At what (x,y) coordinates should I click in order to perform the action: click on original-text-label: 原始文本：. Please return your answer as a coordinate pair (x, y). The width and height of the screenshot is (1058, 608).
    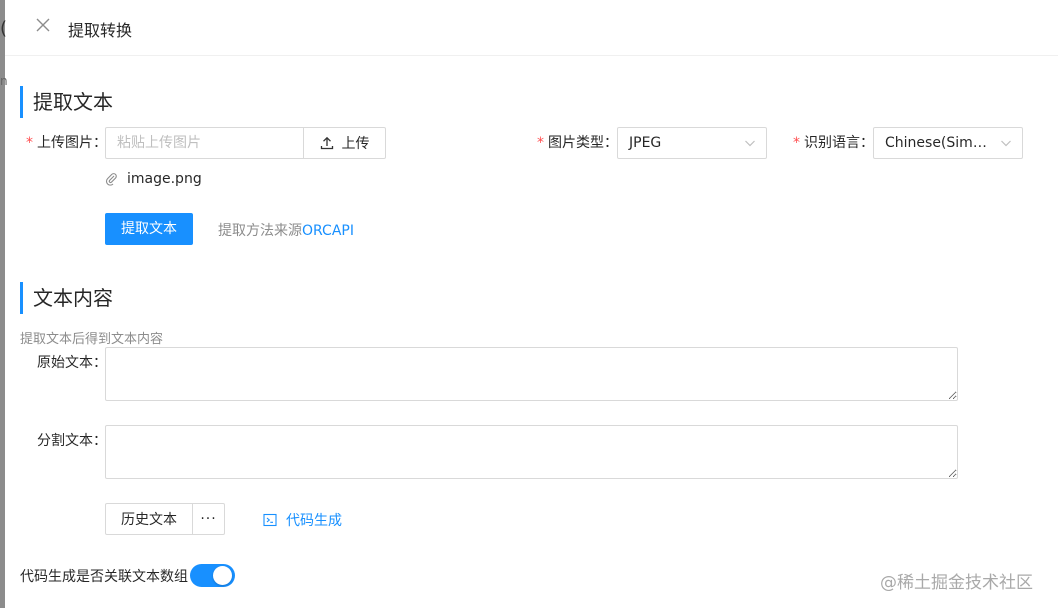
    Looking at the image, I should click on (72, 363).